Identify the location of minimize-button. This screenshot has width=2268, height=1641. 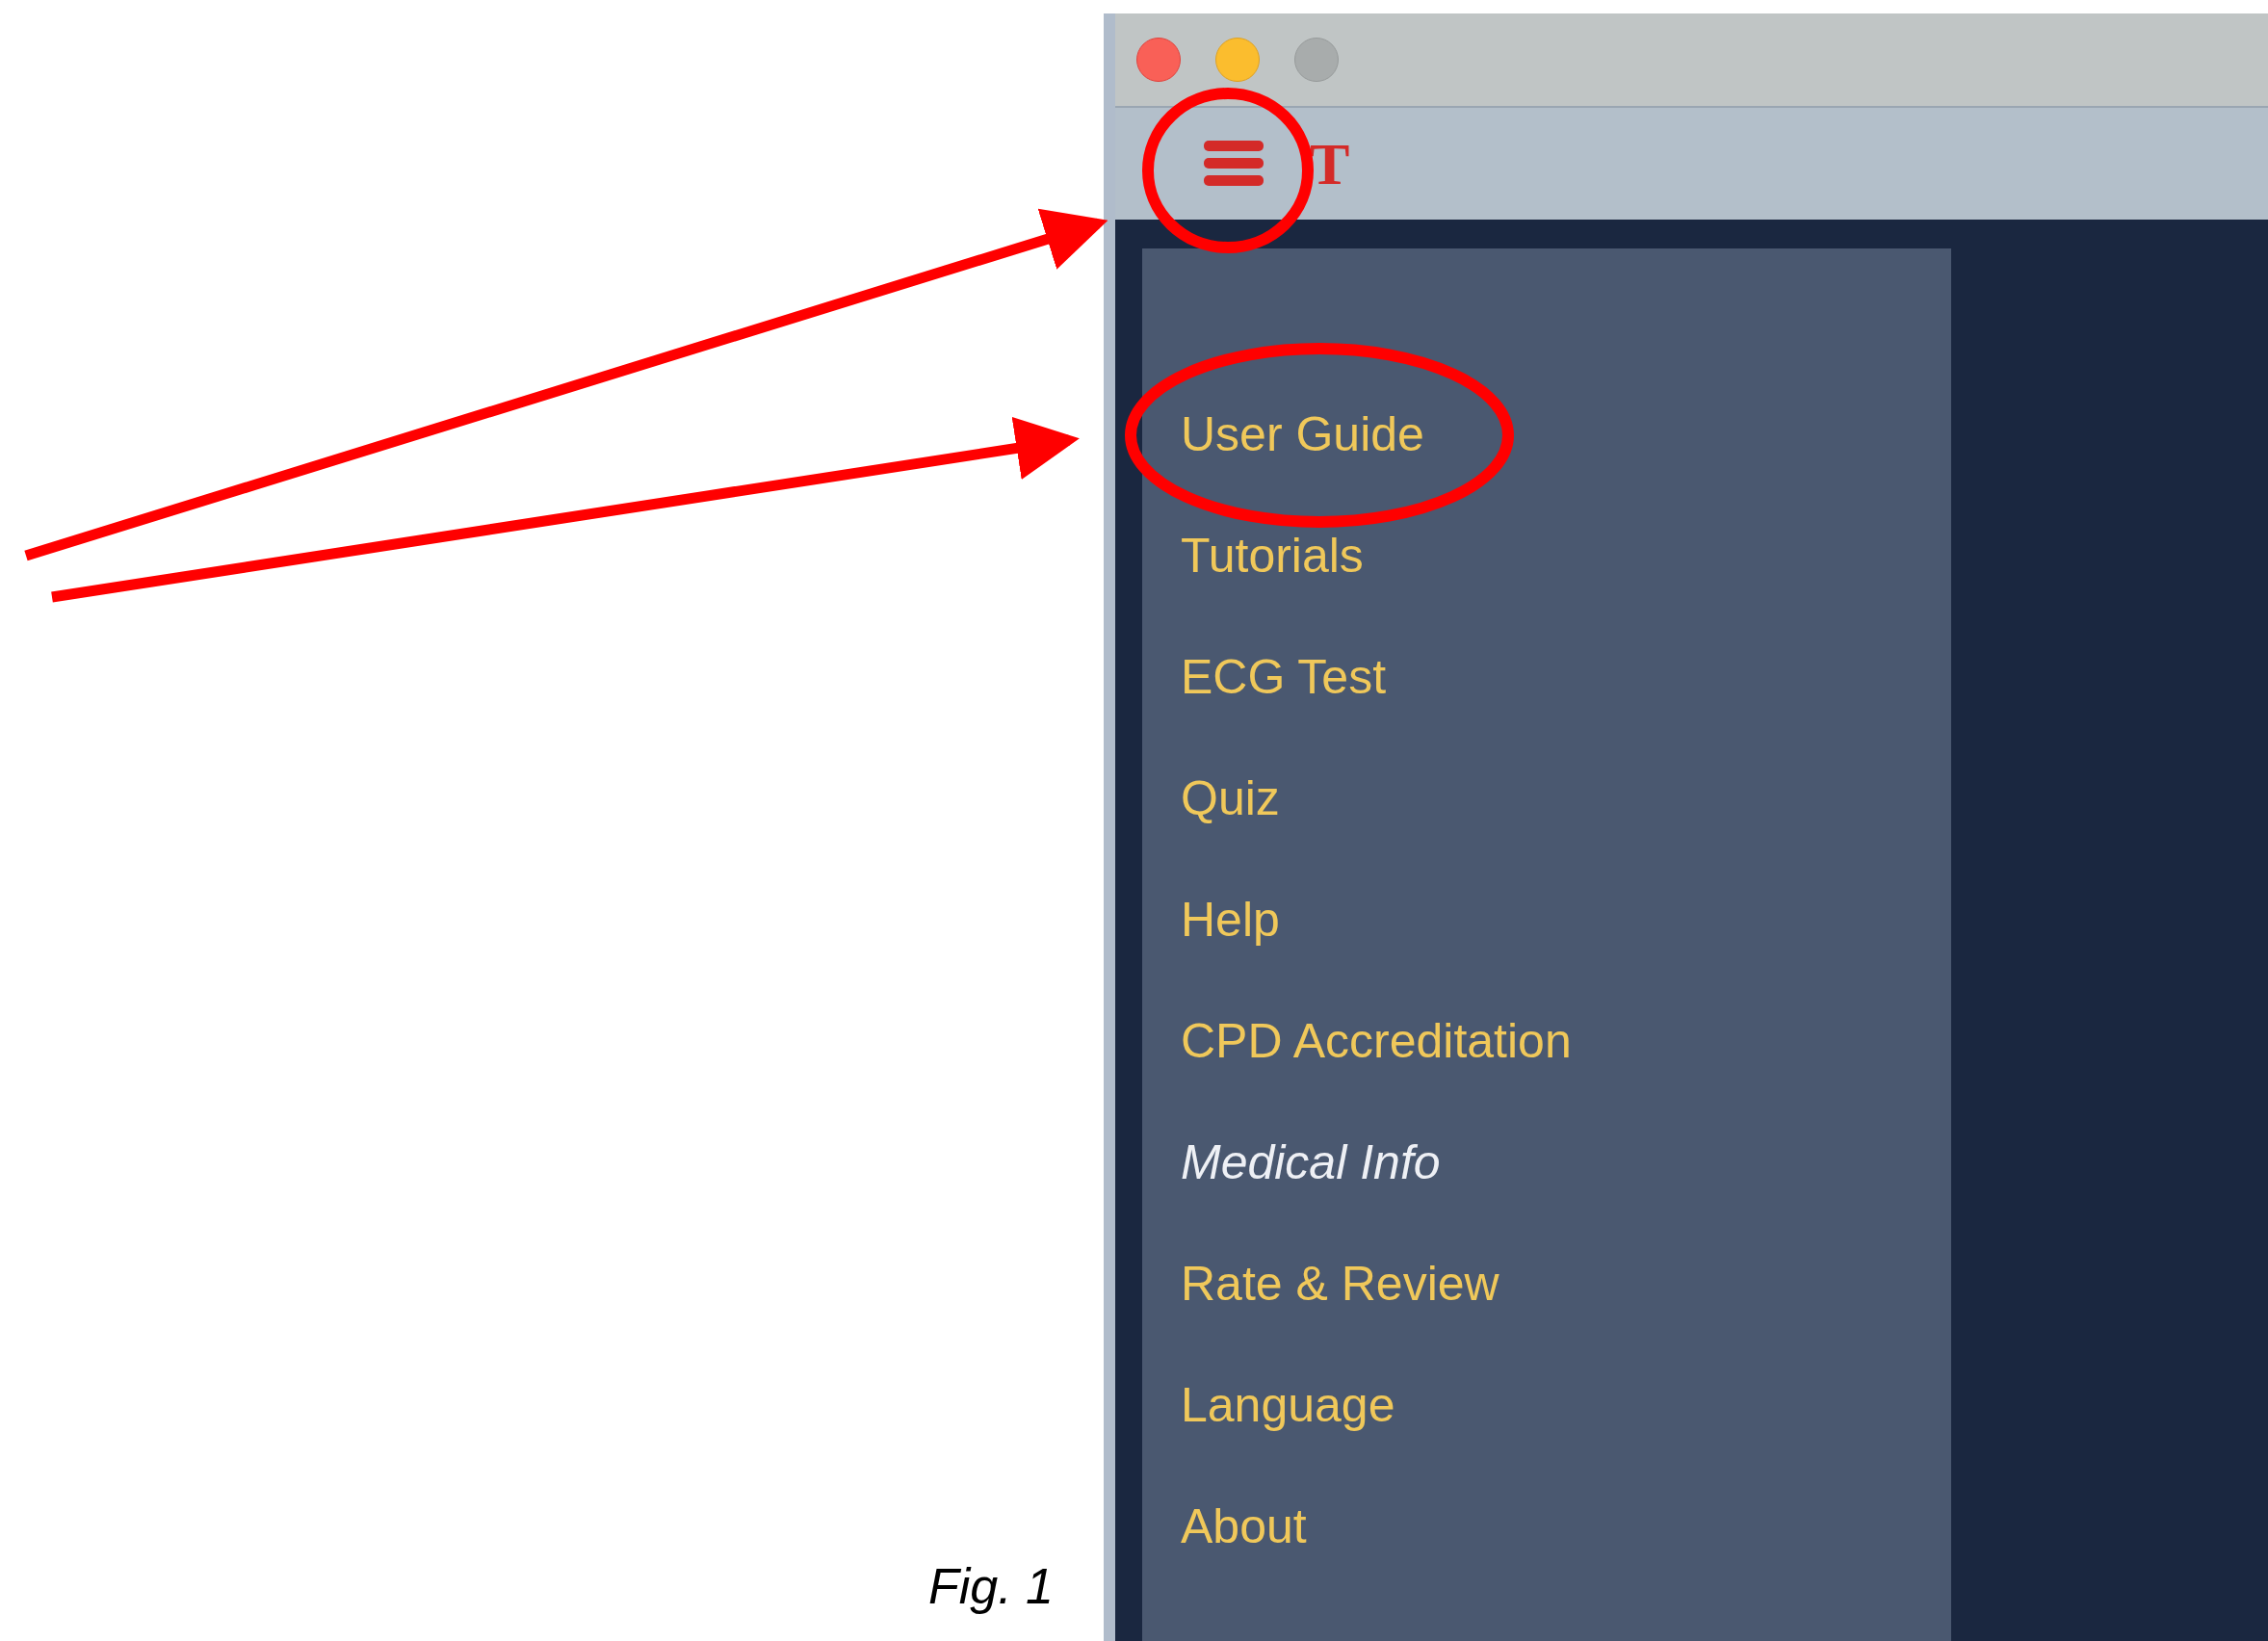
(1237, 60).